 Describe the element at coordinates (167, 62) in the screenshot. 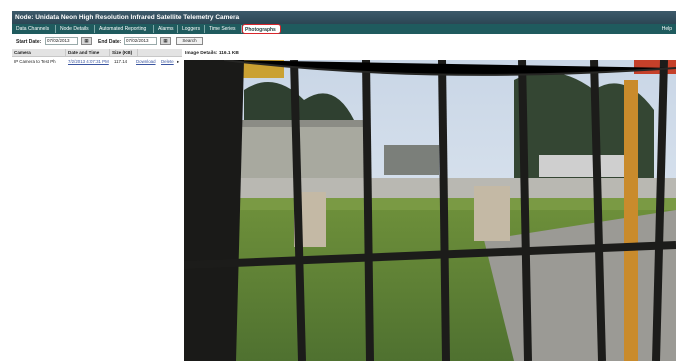

I see `row-delete-link: Delete` at that location.